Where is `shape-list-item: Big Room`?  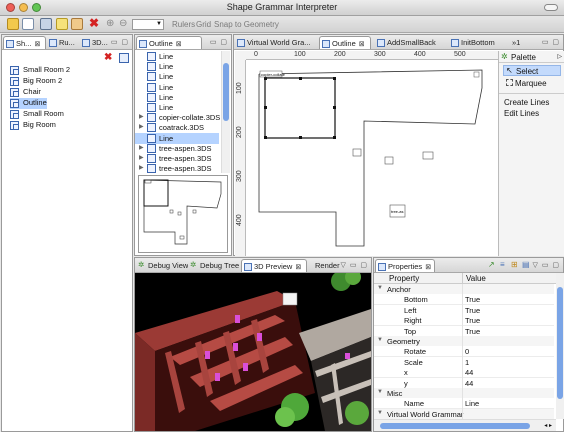 shape-list-item: Big Room is located at coordinates (33, 125).